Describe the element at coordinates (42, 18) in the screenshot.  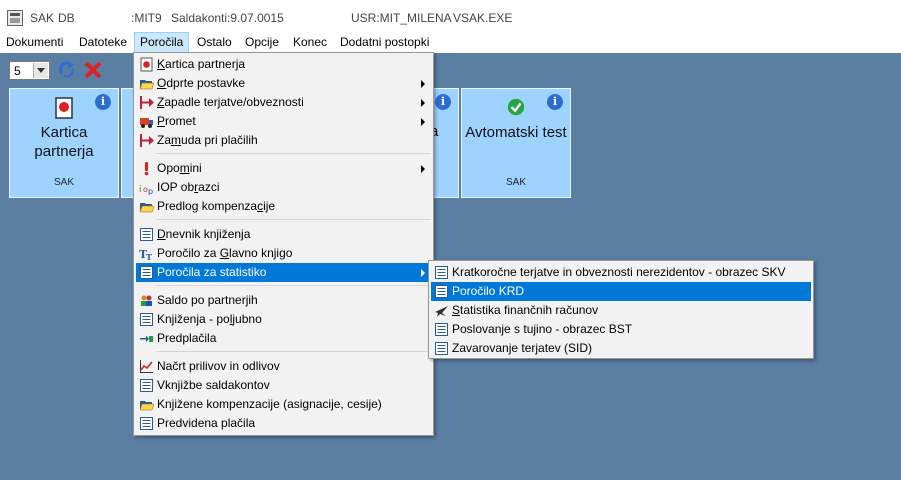
I see `title-app: SAK` at that location.